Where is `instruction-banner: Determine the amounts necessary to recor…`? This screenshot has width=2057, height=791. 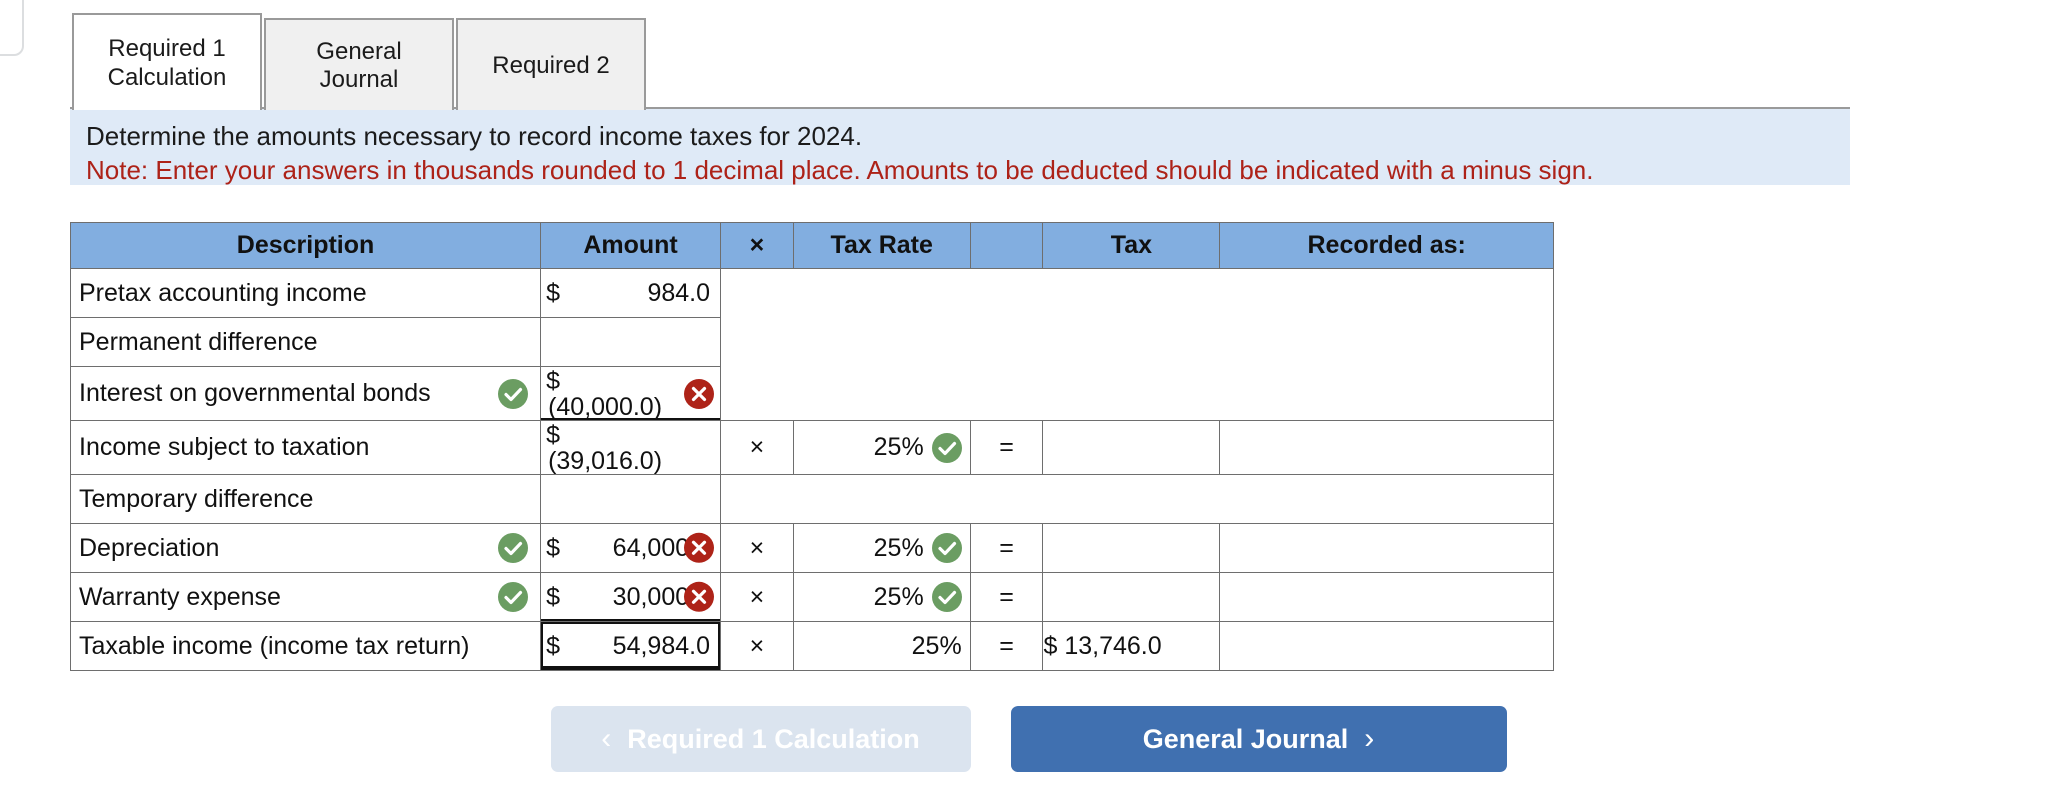
instruction-banner: Determine the amounts necessary to recor… is located at coordinates (960, 146).